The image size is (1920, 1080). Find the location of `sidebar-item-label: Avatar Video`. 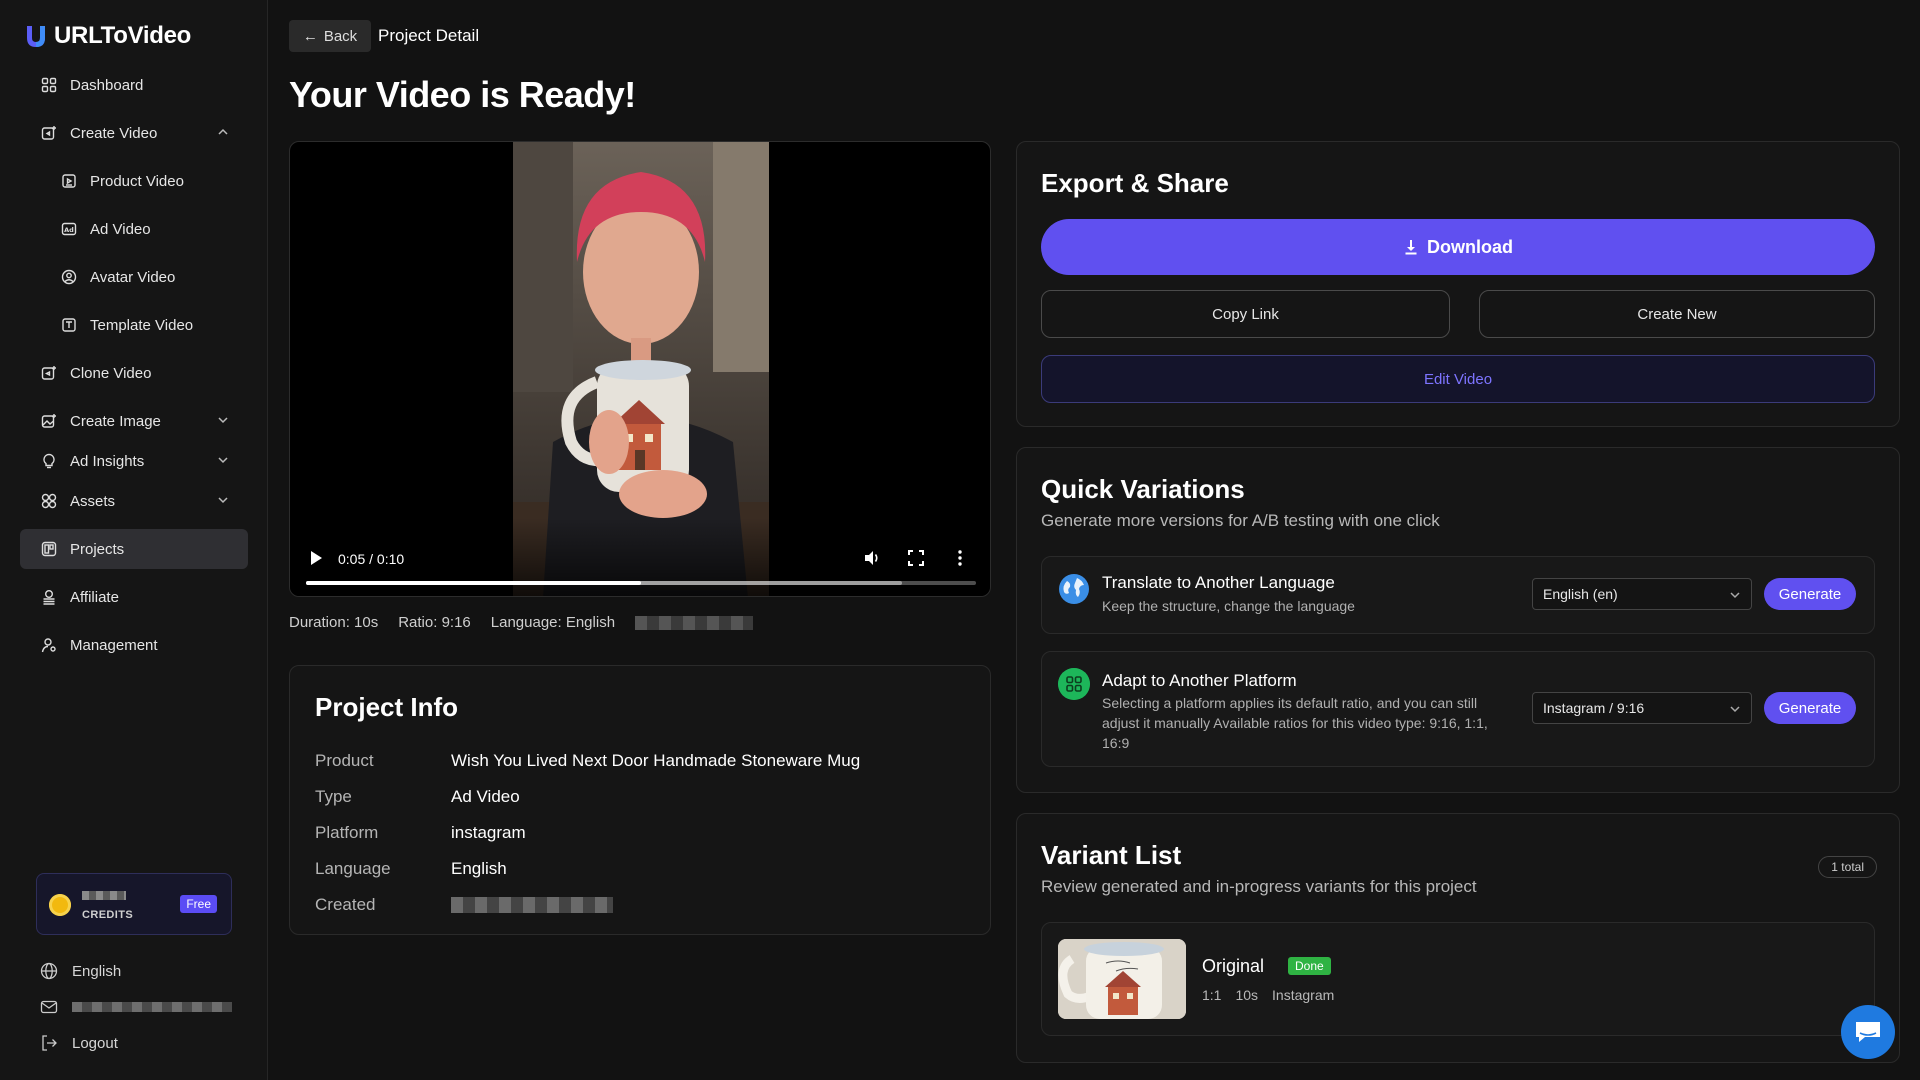

sidebar-item-label: Avatar Video is located at coordinates (133, 277).